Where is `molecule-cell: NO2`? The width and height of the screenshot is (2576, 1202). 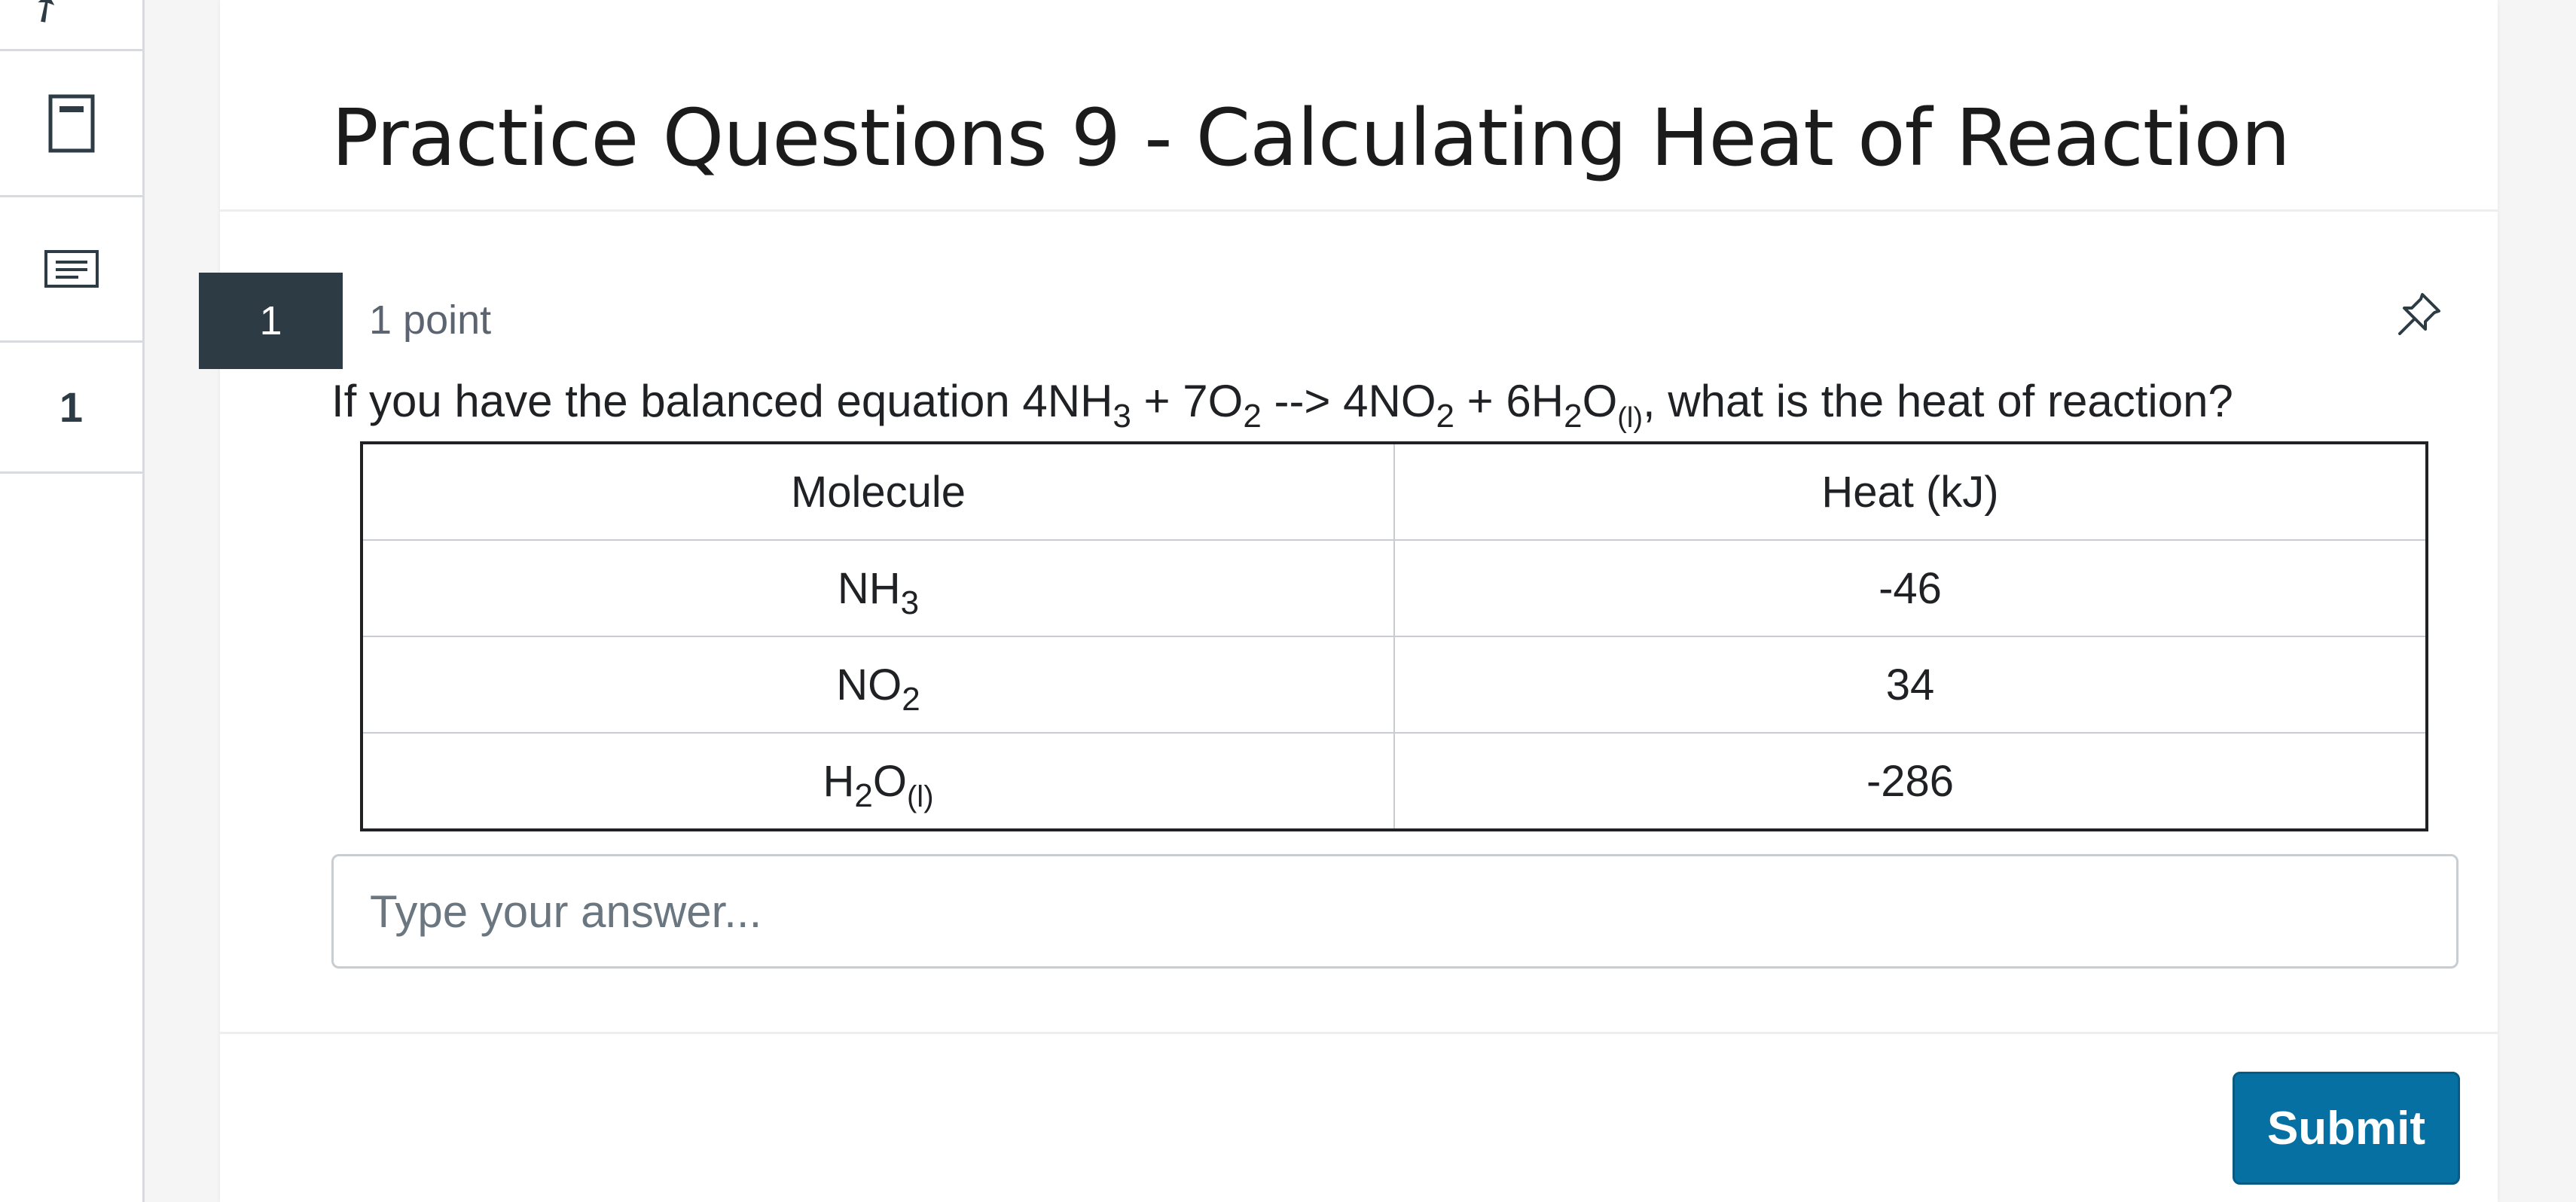
molecule-cell: NO2 is located at coordinates (878, 685).